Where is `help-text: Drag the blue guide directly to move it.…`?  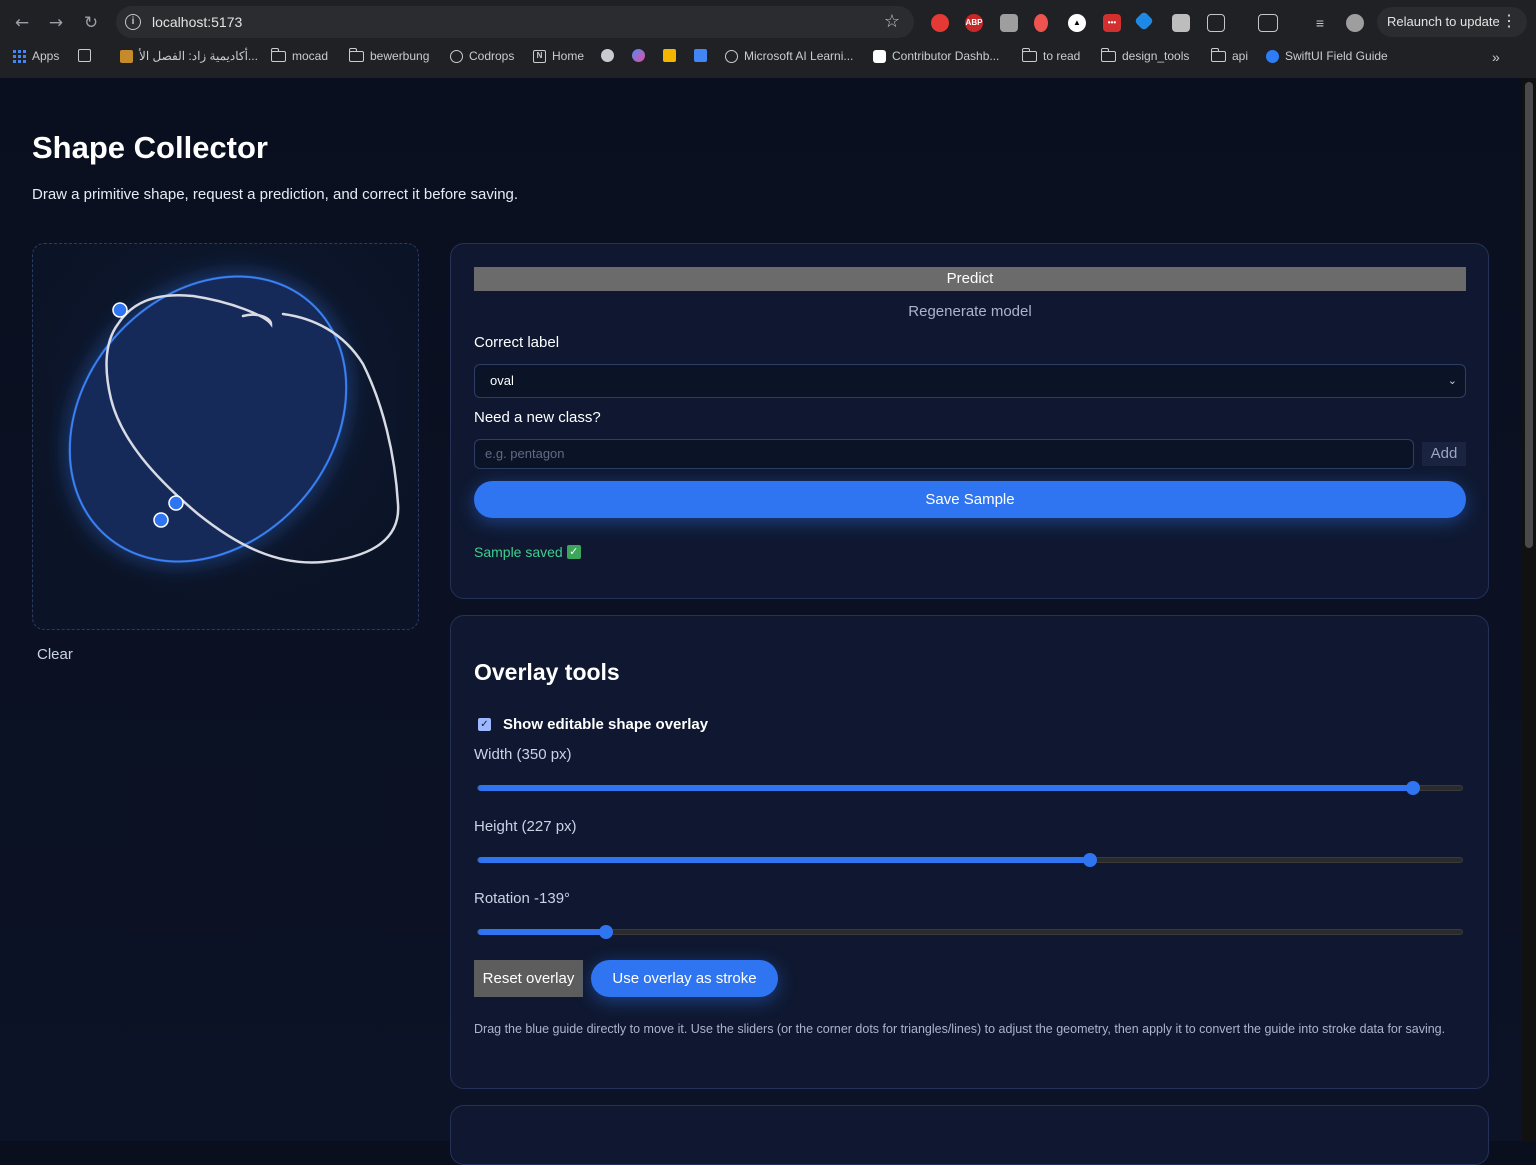 help-text: Drag the blue guide directly to move it.… is located at coordinates (960, 1029).